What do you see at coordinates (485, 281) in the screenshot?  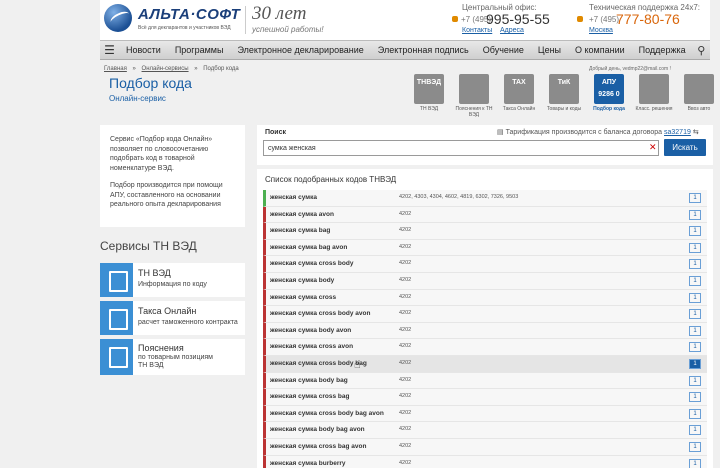 I see `table-row: женская сумка body 4202 1` at bounding box center [485, 281].